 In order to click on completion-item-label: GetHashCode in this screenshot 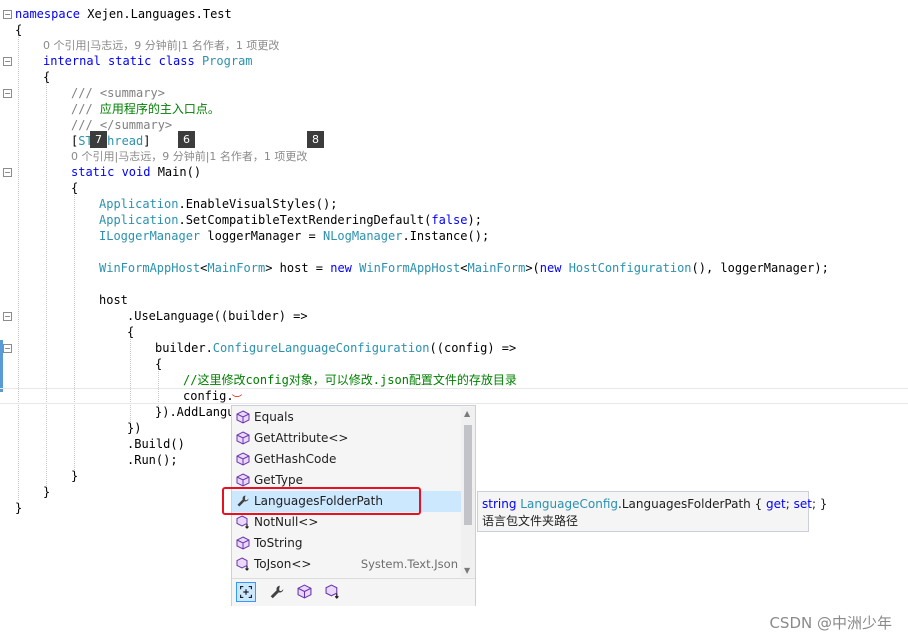, I will do `click(295, 459)`.